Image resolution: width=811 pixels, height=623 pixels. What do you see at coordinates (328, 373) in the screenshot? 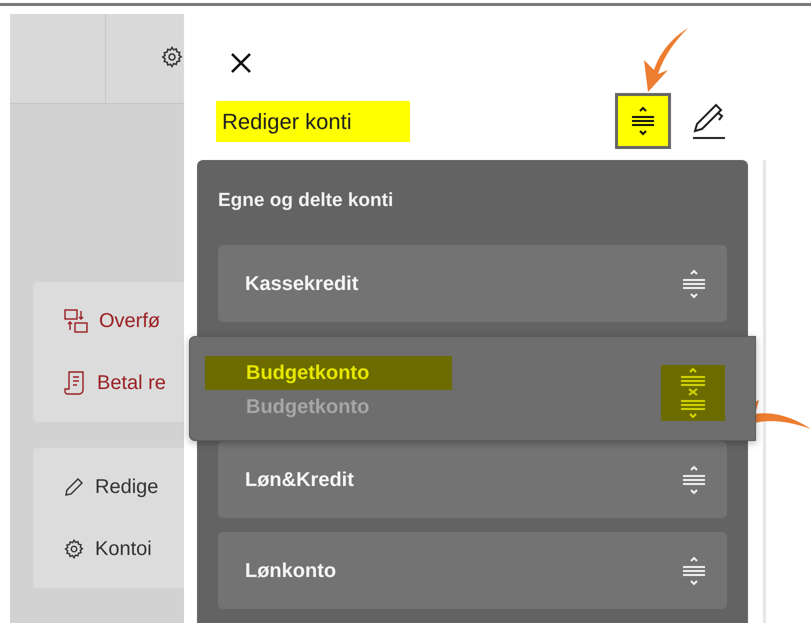
I see `account-name: Budgetkonto` at bounding box center [328, 373].